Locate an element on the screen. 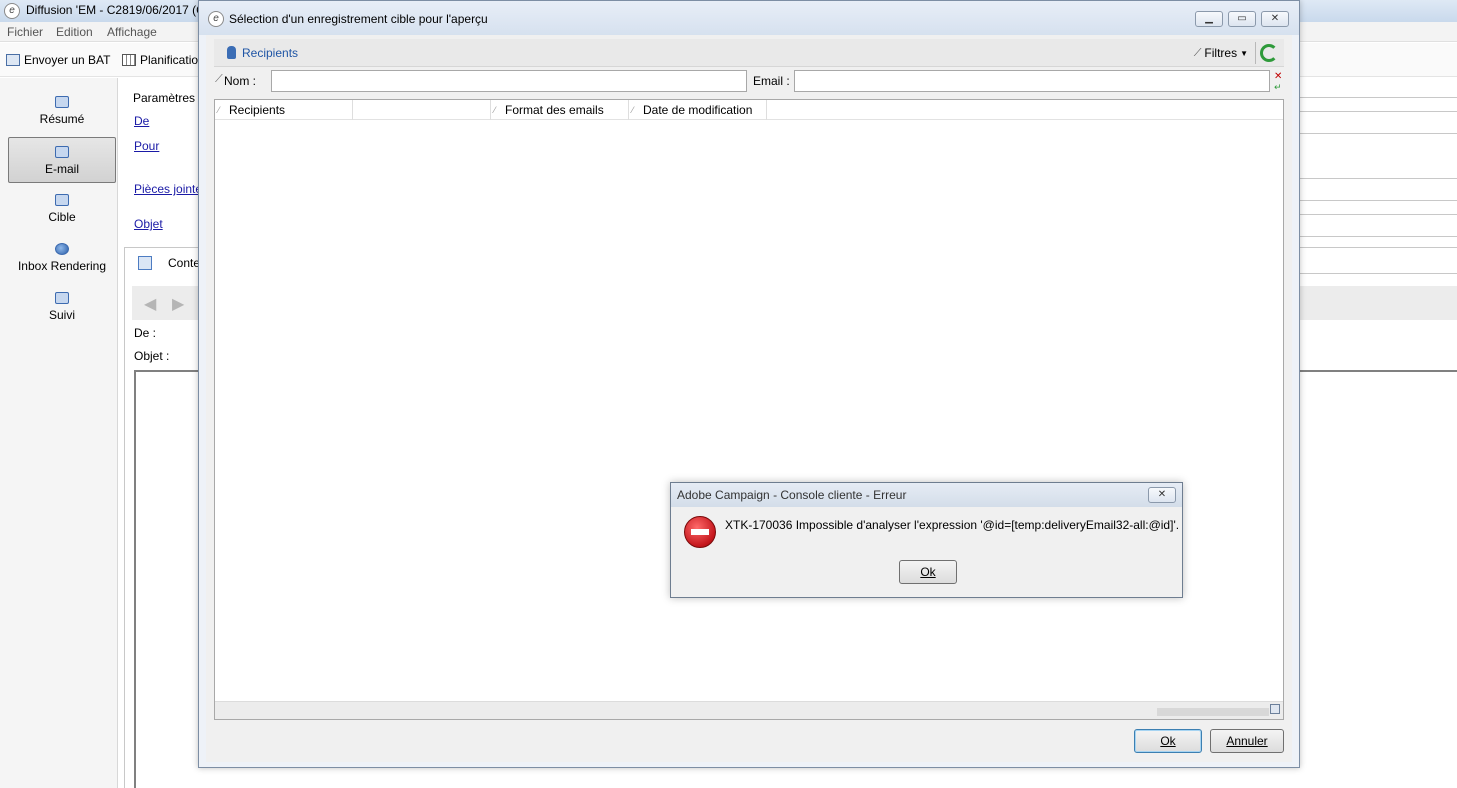 This screenshot has width=1457, height=788. calendar-icon is located at coordinates (129, 60).